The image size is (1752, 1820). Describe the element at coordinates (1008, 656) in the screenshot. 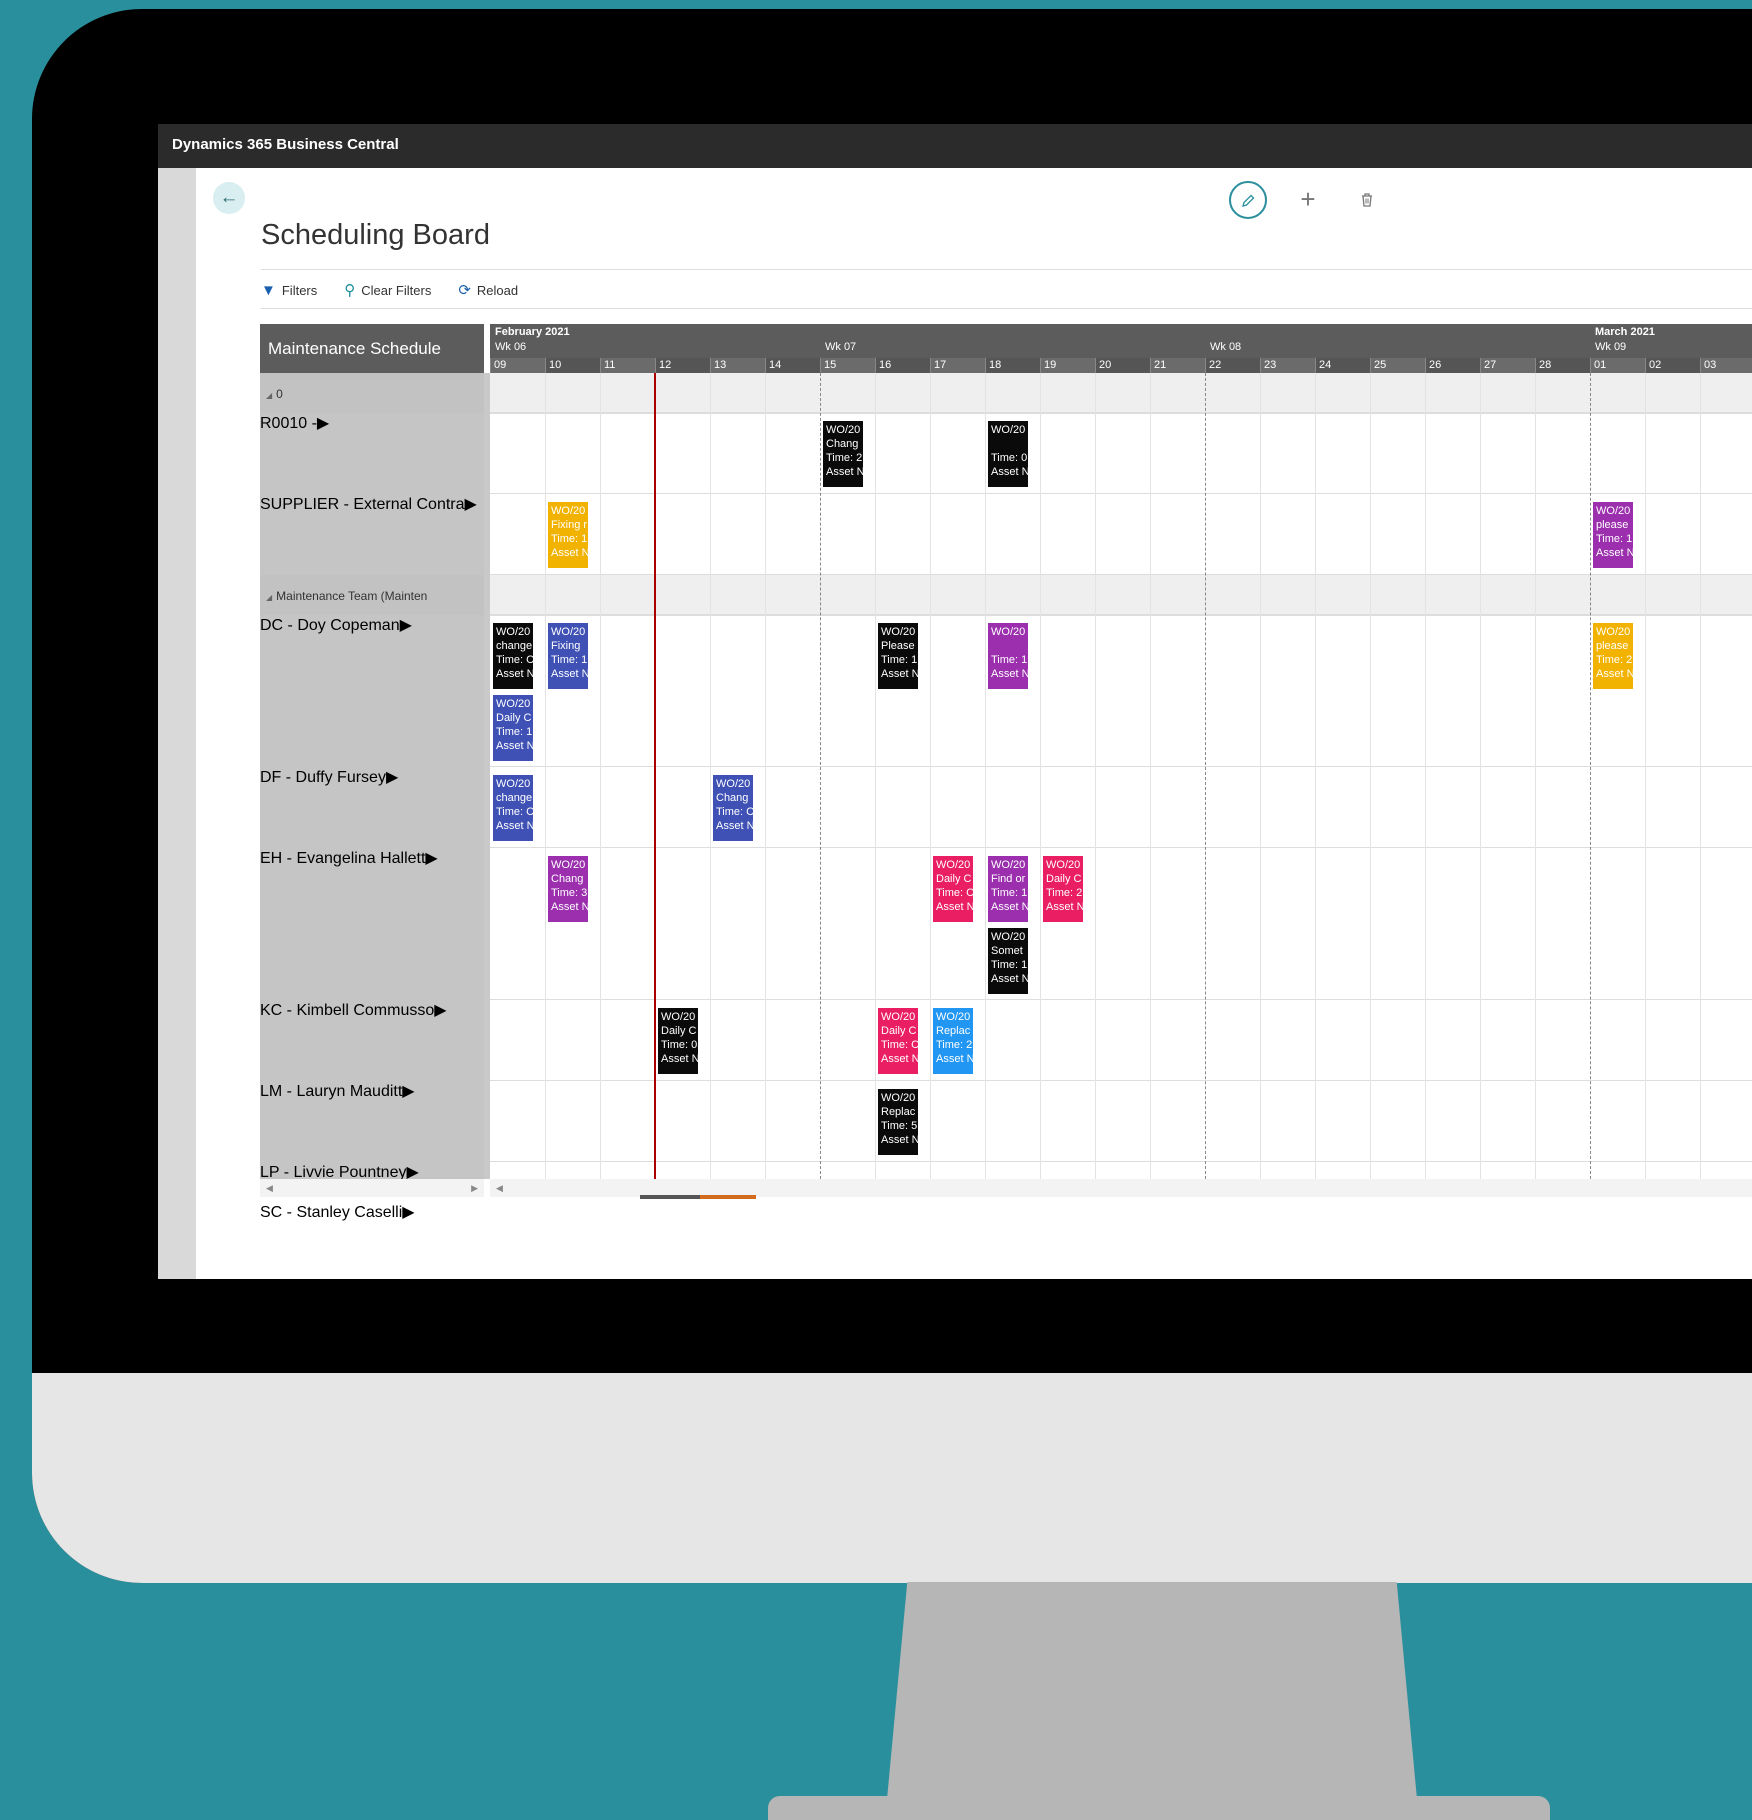

I see `work-order-card: WO/20 Time: 1 Asset N` at that location.